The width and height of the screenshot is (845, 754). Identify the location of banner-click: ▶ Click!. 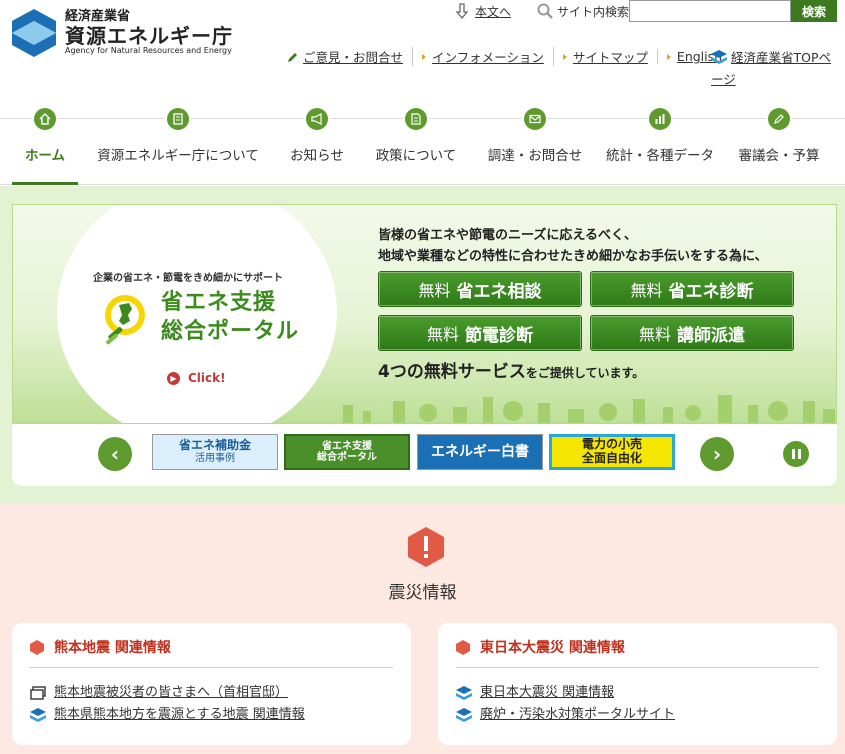
(196, 378).